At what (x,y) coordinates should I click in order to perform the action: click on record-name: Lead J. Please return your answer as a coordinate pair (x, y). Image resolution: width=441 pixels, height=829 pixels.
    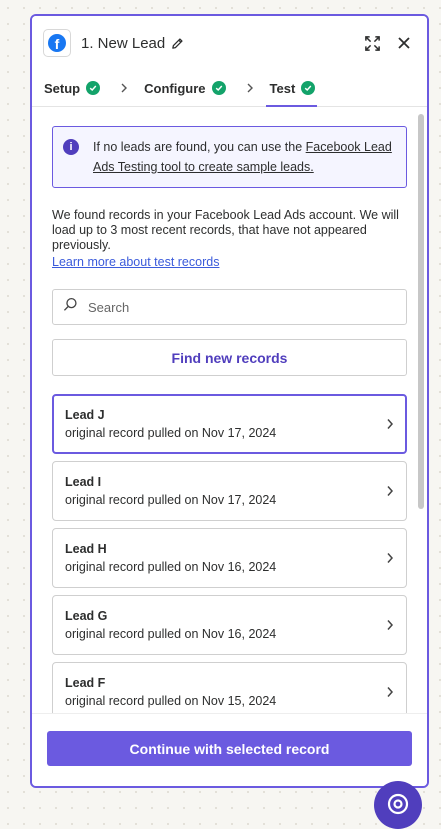
    Looking at the image, I should click on (85, 415).